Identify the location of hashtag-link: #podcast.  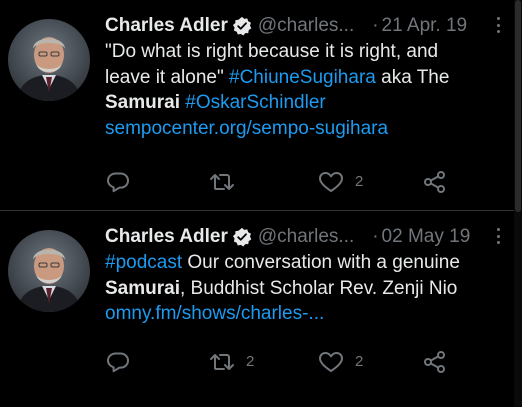
(143, 262).